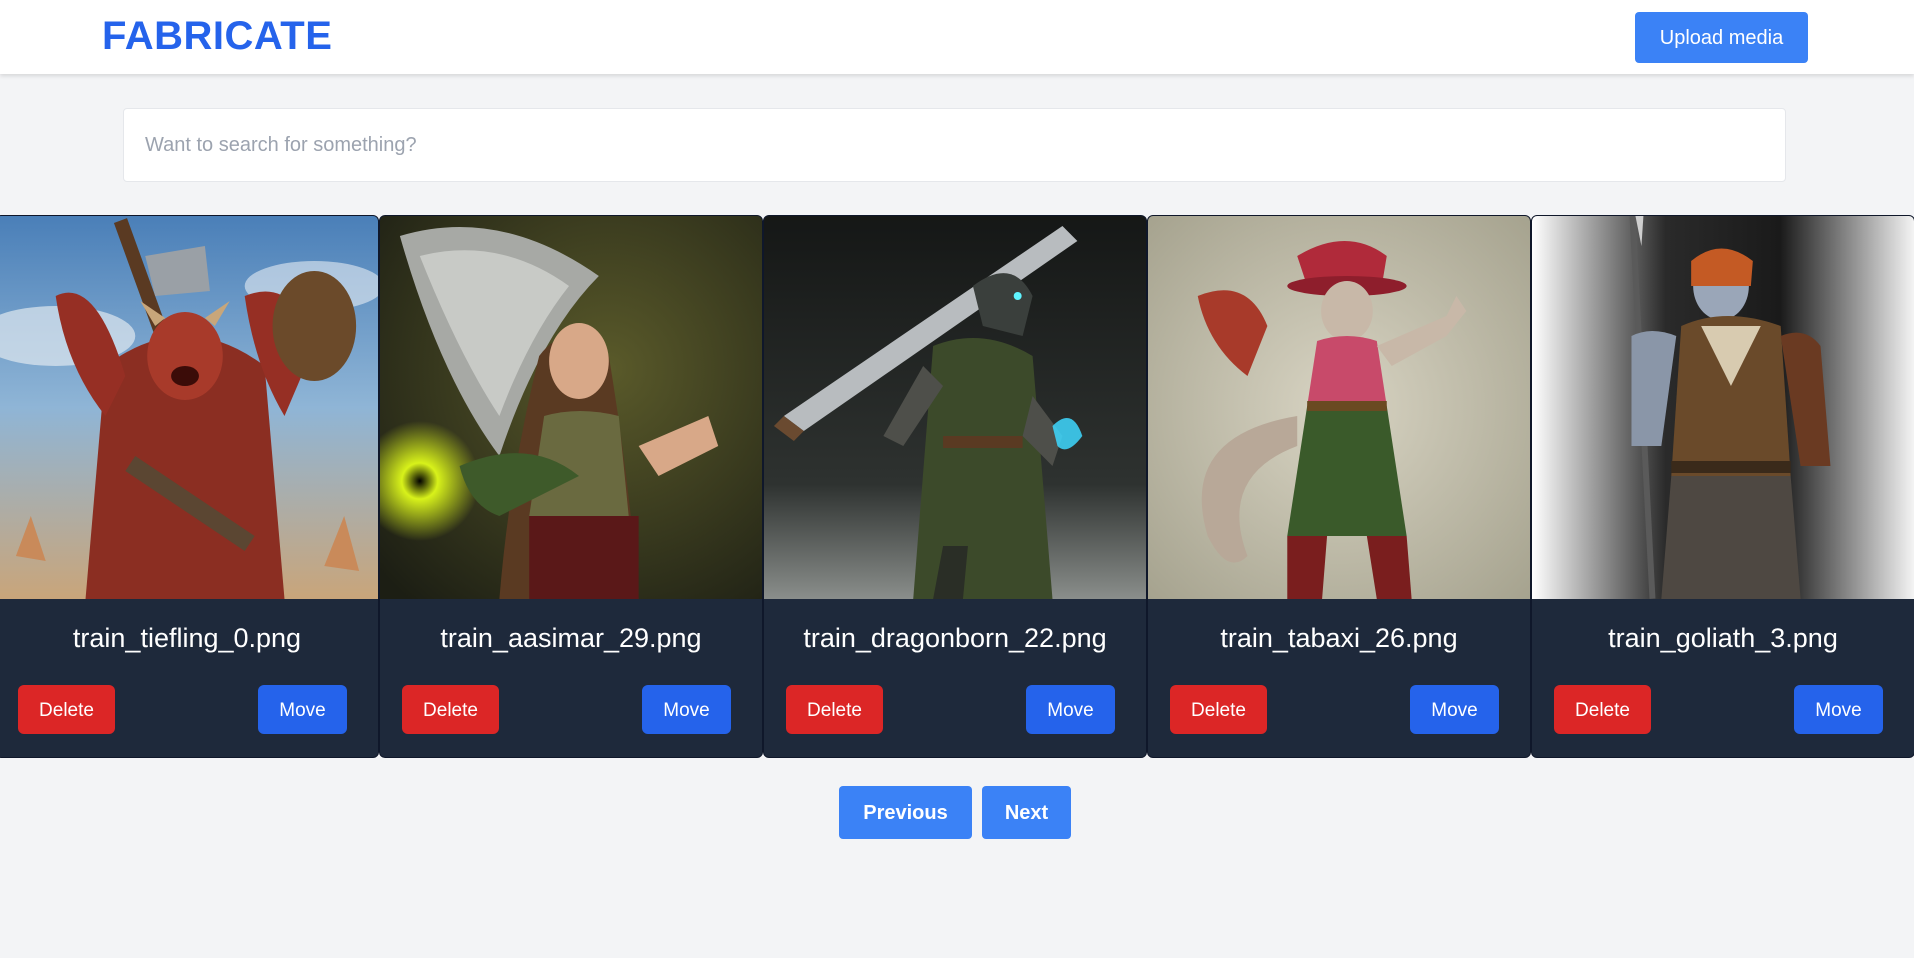 The image size is (1914, 958). I want to click on card-filename: train_dragonborn_22.png, so click(955, 638).